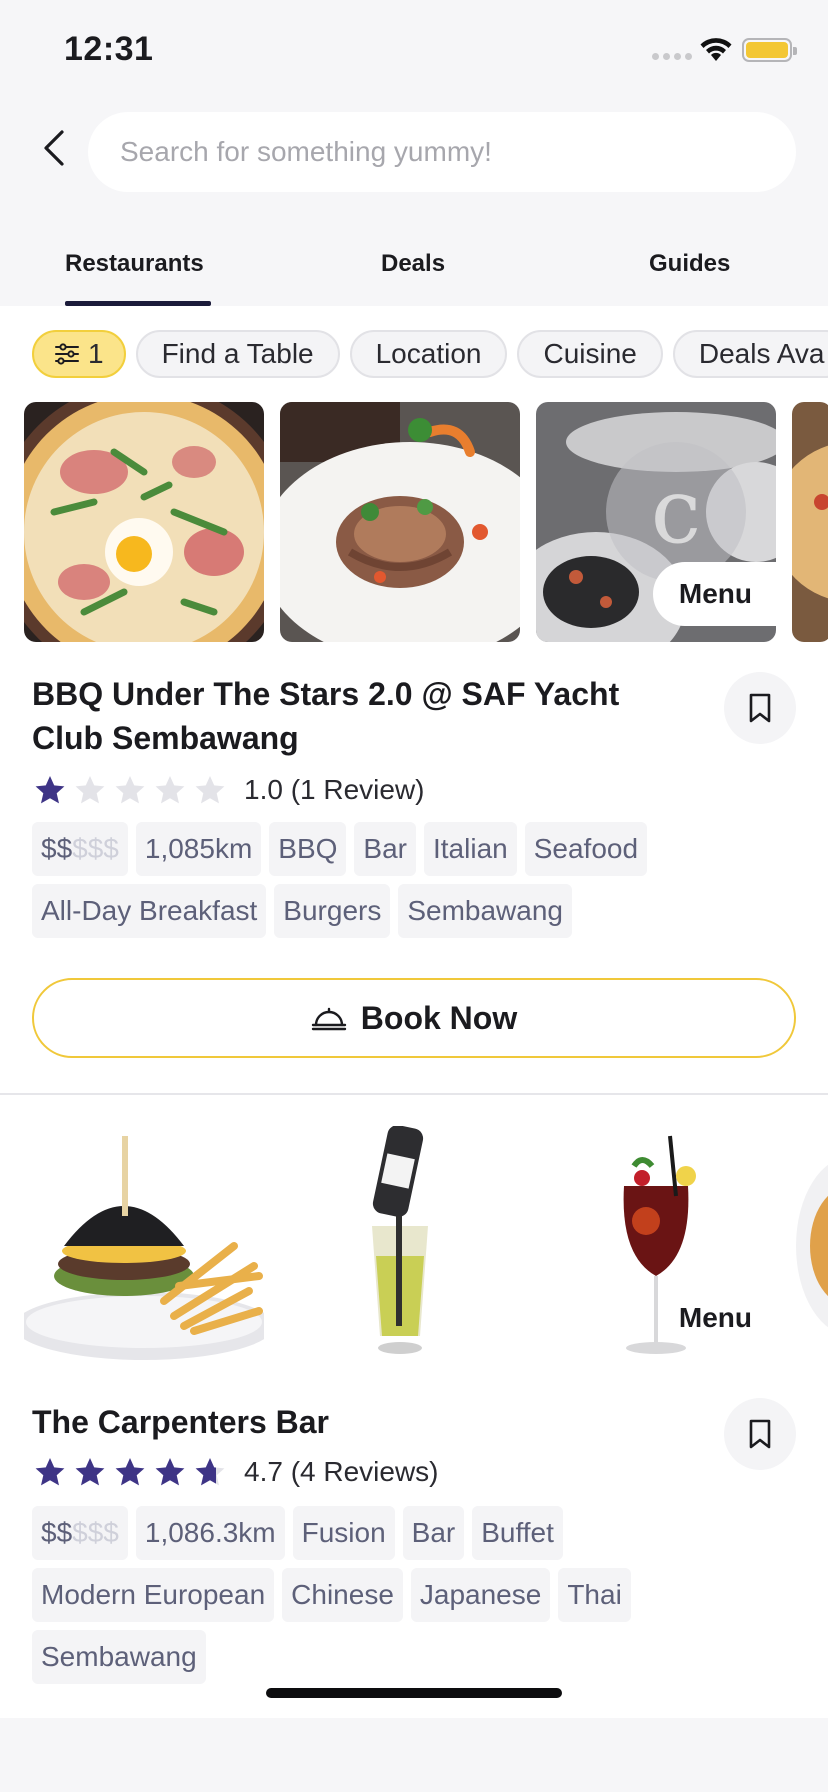 The width and height of the screenshot is (828, 1792). What do you see at coordinates (342, 1595) in the screenshot?
I see `tag: Chinese` at bounding box center [342, 1595].